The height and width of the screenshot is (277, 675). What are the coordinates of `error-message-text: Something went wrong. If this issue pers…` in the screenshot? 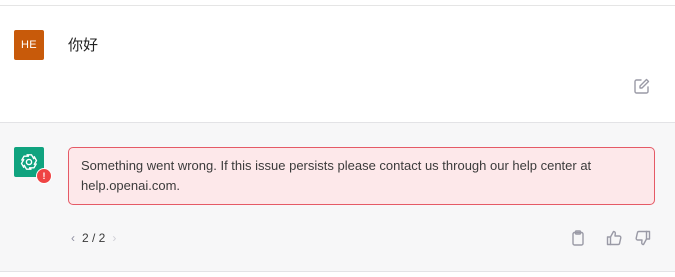 It's located at (336, 175).